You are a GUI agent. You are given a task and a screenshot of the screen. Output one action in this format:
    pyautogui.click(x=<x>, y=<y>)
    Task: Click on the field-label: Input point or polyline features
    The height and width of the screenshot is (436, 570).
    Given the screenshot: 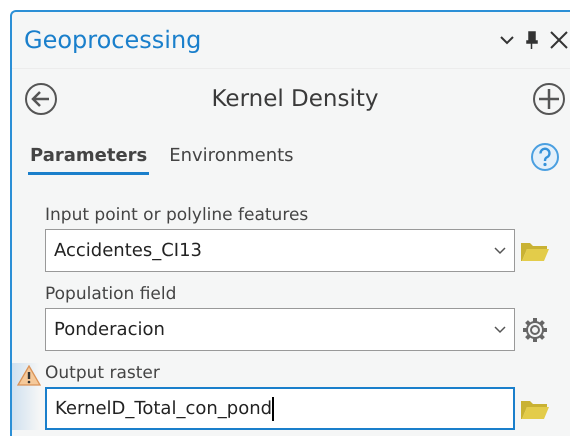 What is the action you would take?
    pyautogui.click(x=177, y=216)
    